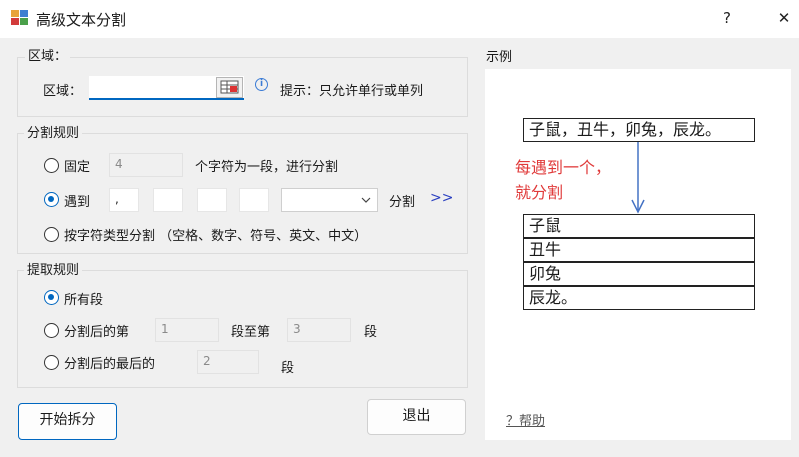  I want to click on delimiter-input-1: ,, so click(124, 200).